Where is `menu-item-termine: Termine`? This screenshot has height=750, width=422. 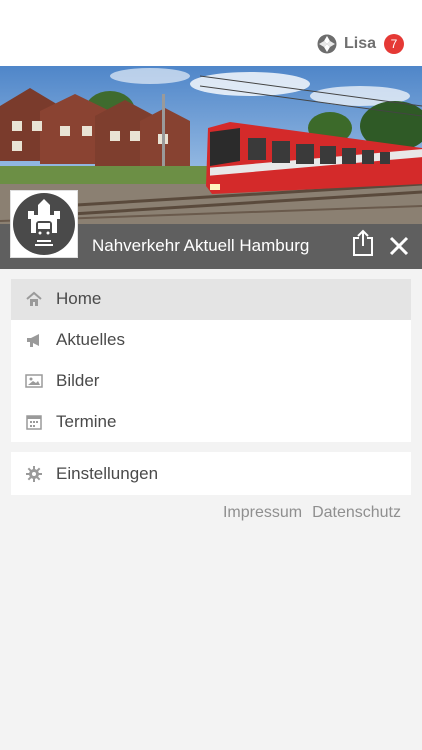 menu-item-termine: Termine is located at coordinates (211, 421).